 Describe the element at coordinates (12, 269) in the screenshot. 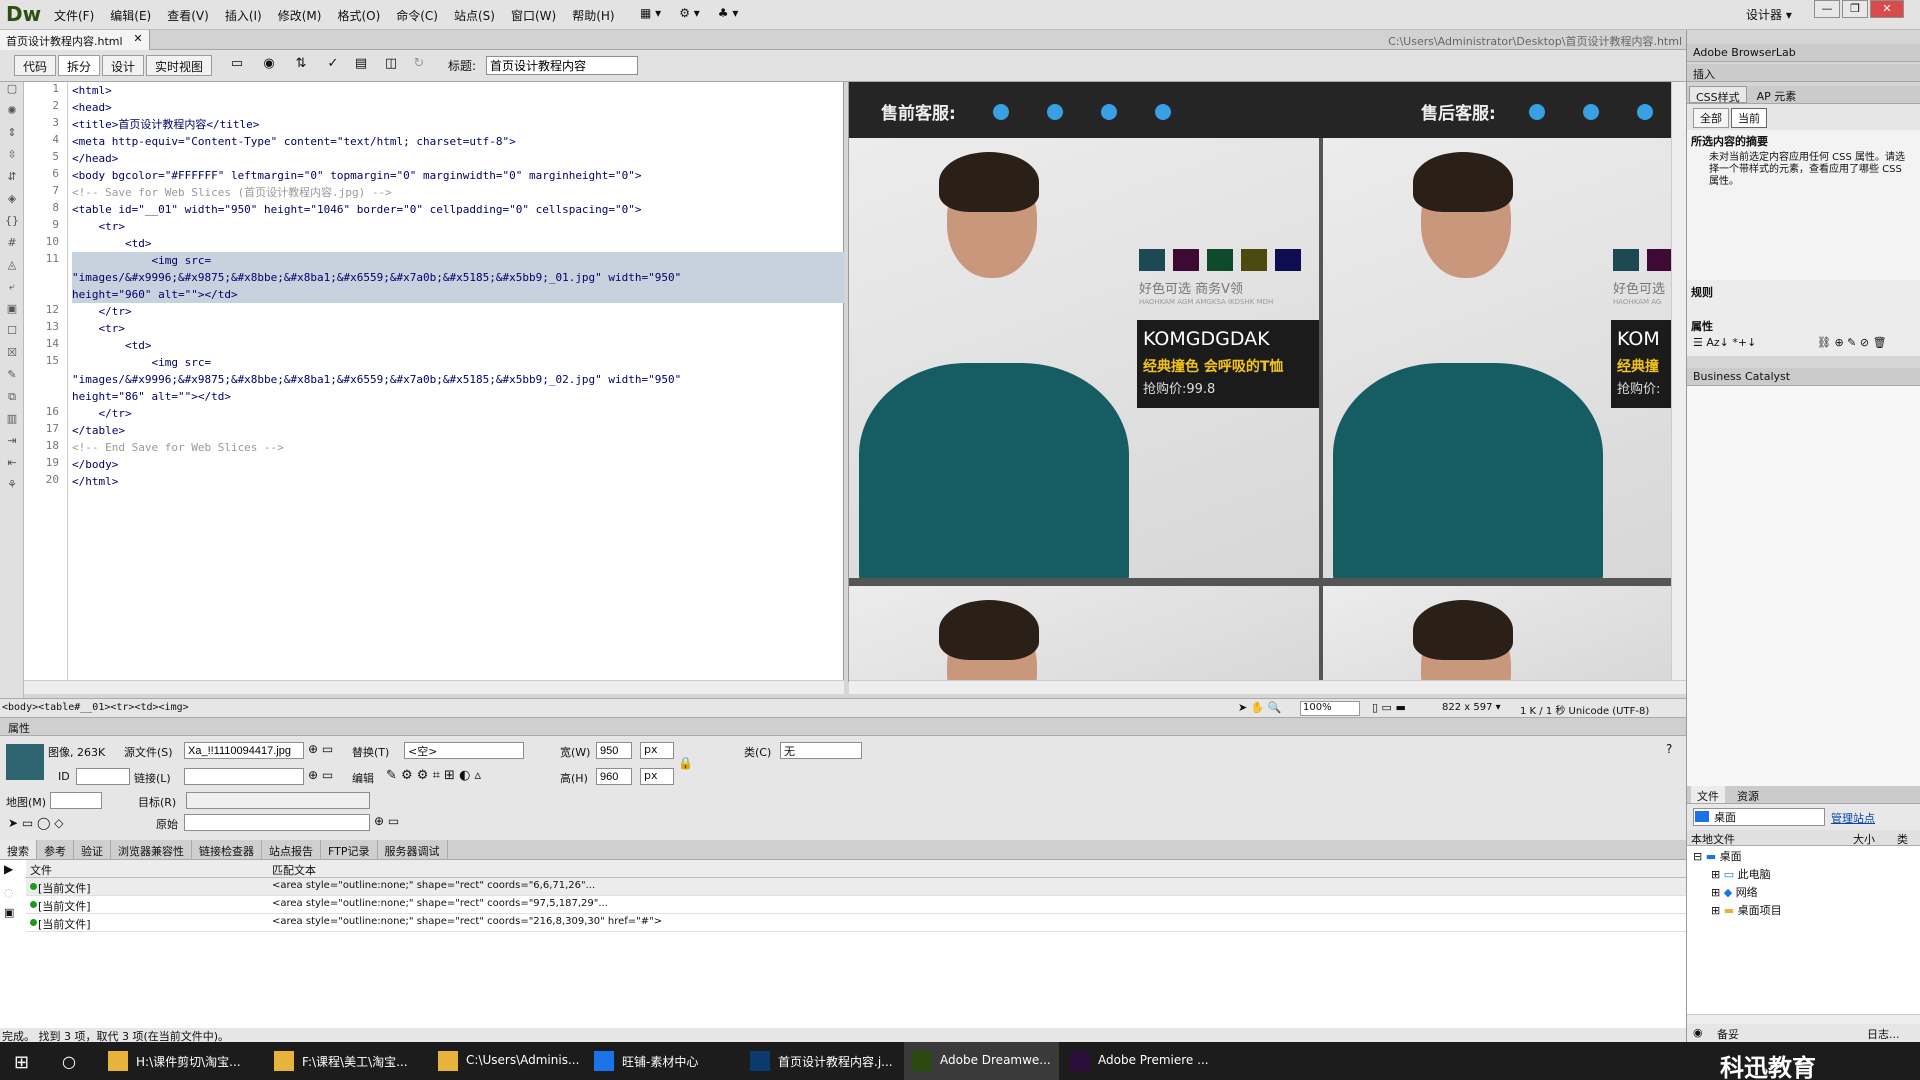

I see `highlight-invalid-icon: ◬` at that location.